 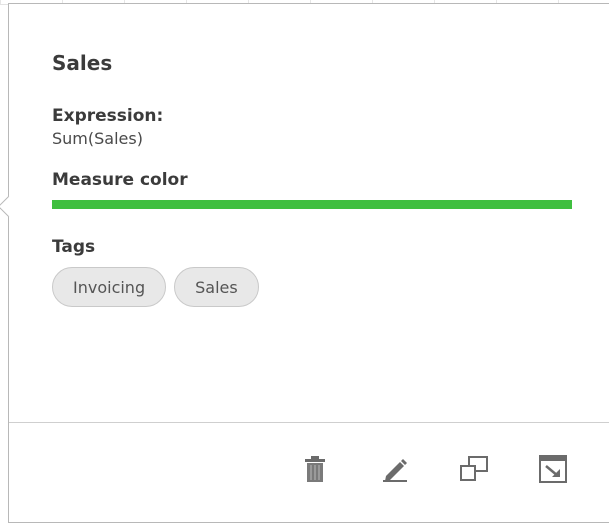 I want to click on delete-button, so click(x=315, y=469).